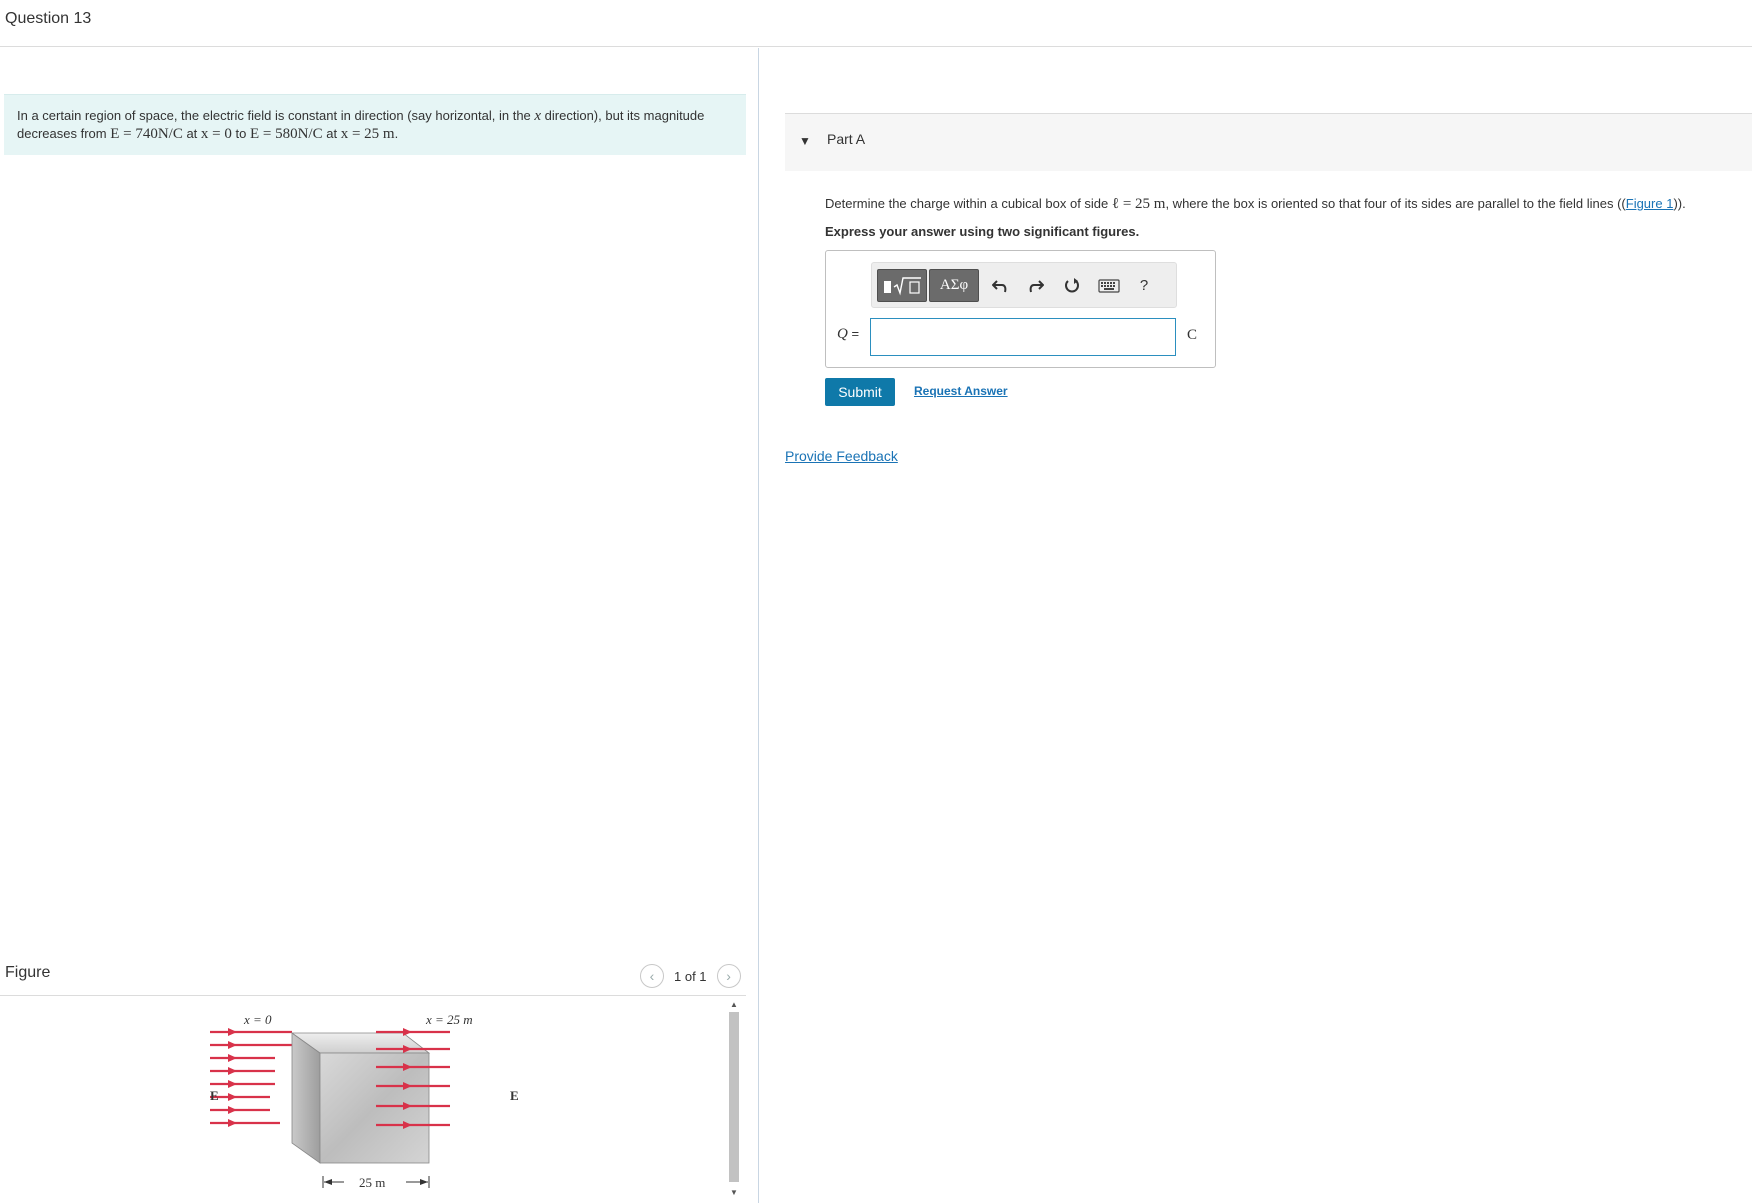  What do you see at coordinates (1144, 285) in the screenshot?
I see `help-button: ?` at bounding box center [1144, 285].